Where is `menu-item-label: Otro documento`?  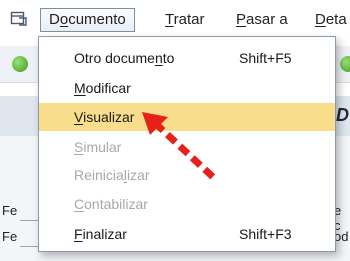
menu-item-label: Otro documento is located at coordinates (124, 58).